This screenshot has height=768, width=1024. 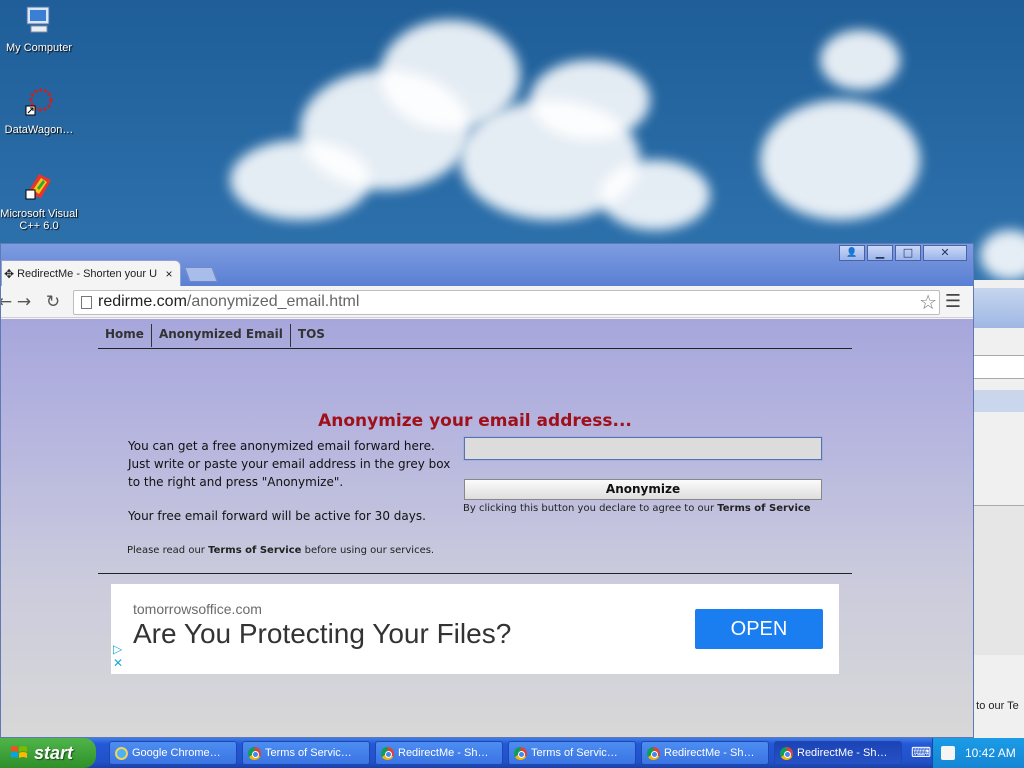 I want to click on url-host: redirme.com, so click(x=142, y=301).